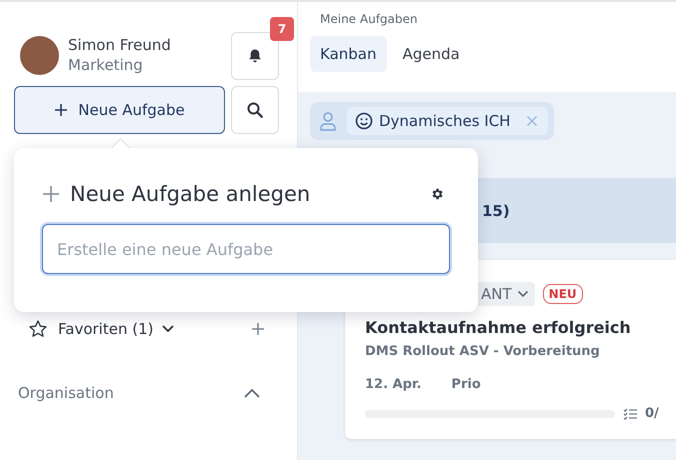 This screenshot has width=676, height=460. Describe the element at coordinates (483, 351) in the screenshot. I see `project-name: DMS Rollout ASV - Vorbereitung` at that location.